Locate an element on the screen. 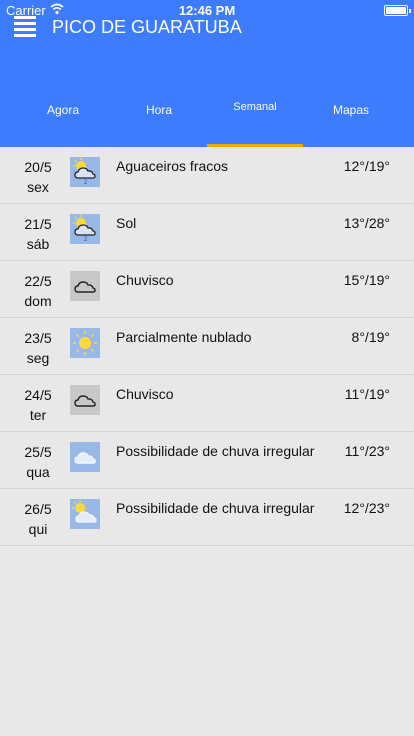 Image resolution: width=414 pixels, height=736 pixels. tab-label: Agora is located at coordinates (63, 110).